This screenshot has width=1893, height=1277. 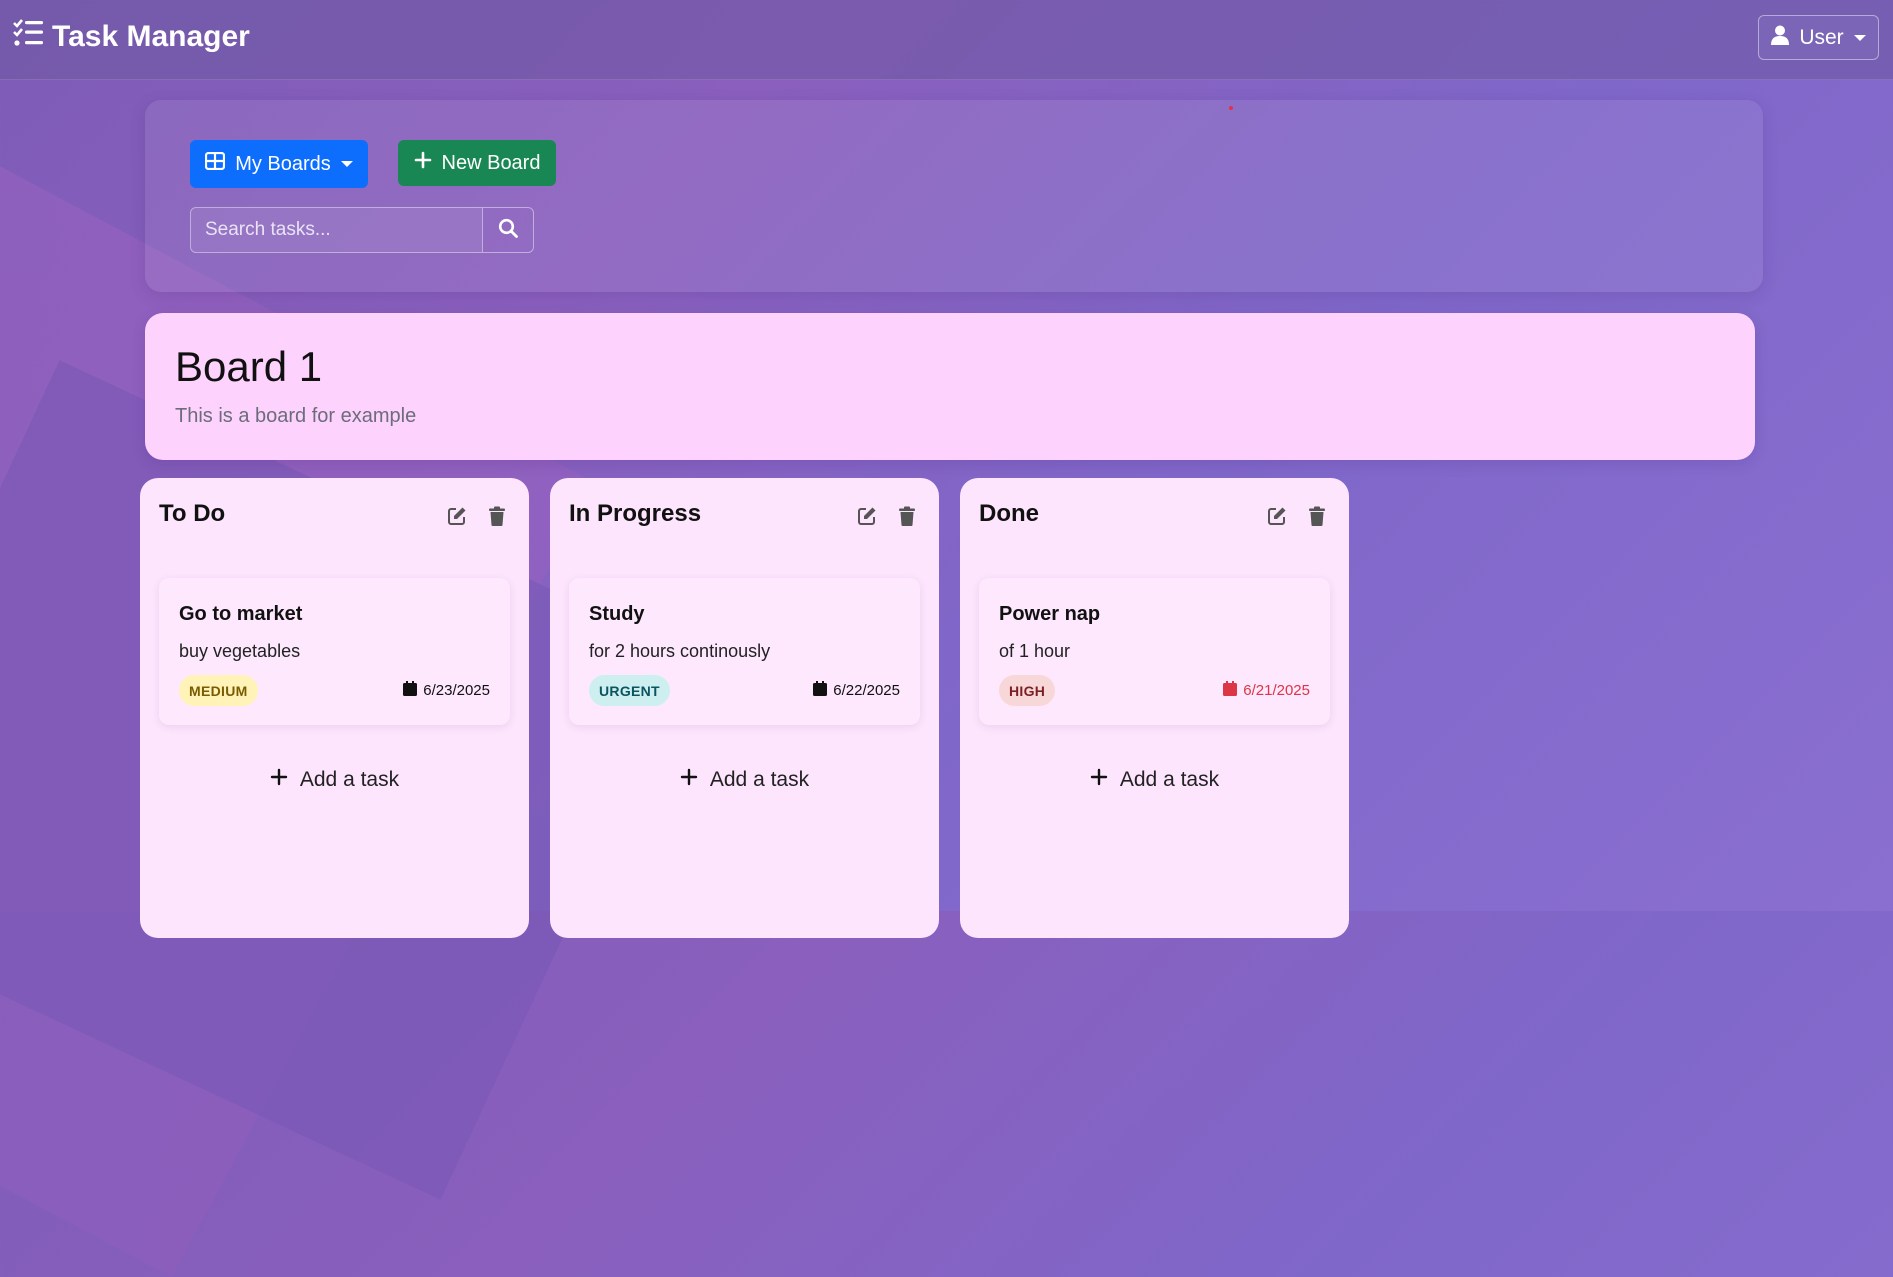 I want to click on new-board-button: New Board, so click(x=477, y=163).